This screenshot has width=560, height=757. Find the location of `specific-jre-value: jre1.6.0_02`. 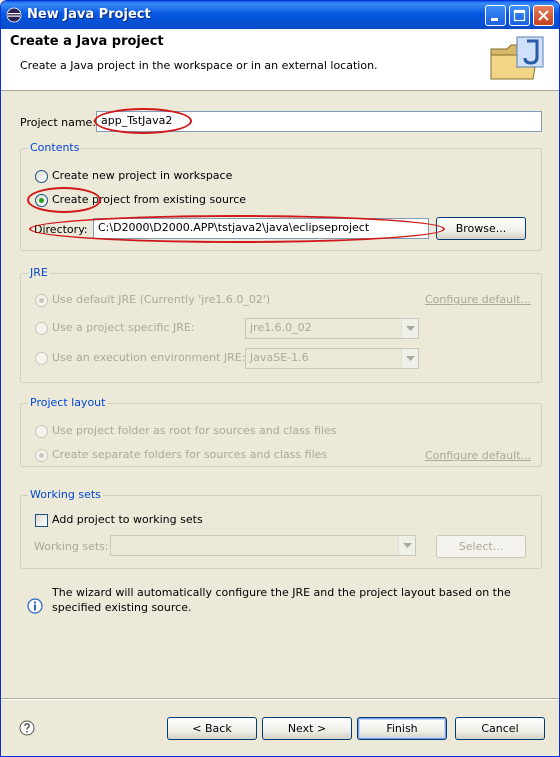

specific-jre-value: jre1.6.0_02 is located at coordinates (281, 327).